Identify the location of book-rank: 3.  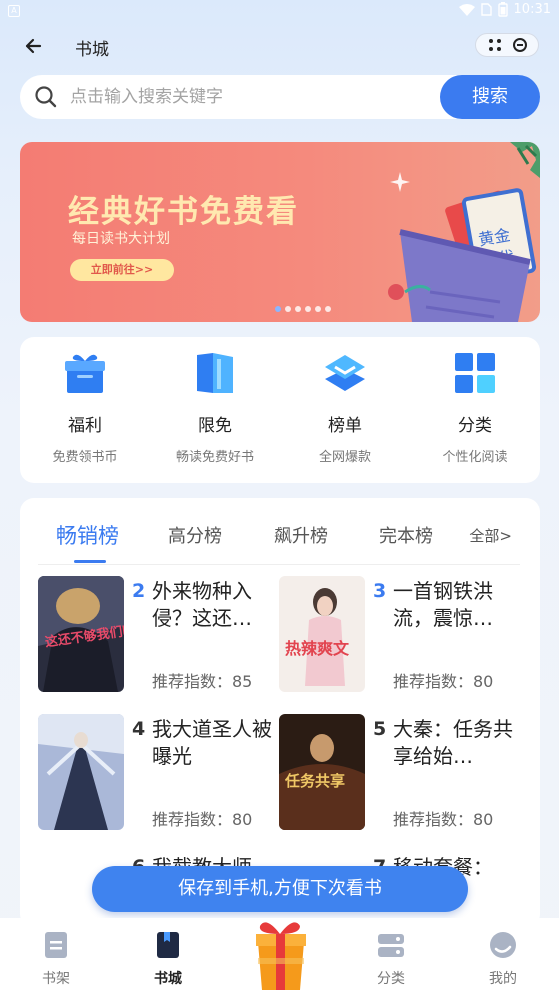
(380, 591).